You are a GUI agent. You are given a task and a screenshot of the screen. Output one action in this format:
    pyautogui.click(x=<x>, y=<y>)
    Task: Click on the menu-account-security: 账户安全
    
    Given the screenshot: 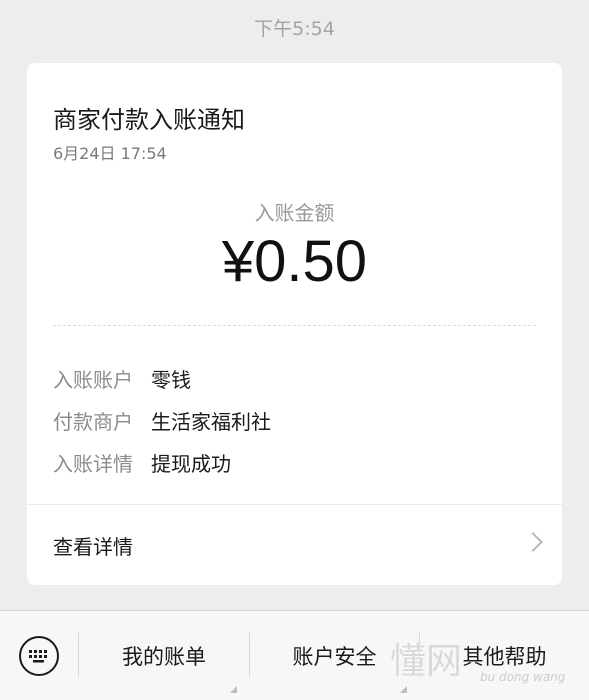 What is the action you would take?
    pyautogui.click(x=334, y=655)
    